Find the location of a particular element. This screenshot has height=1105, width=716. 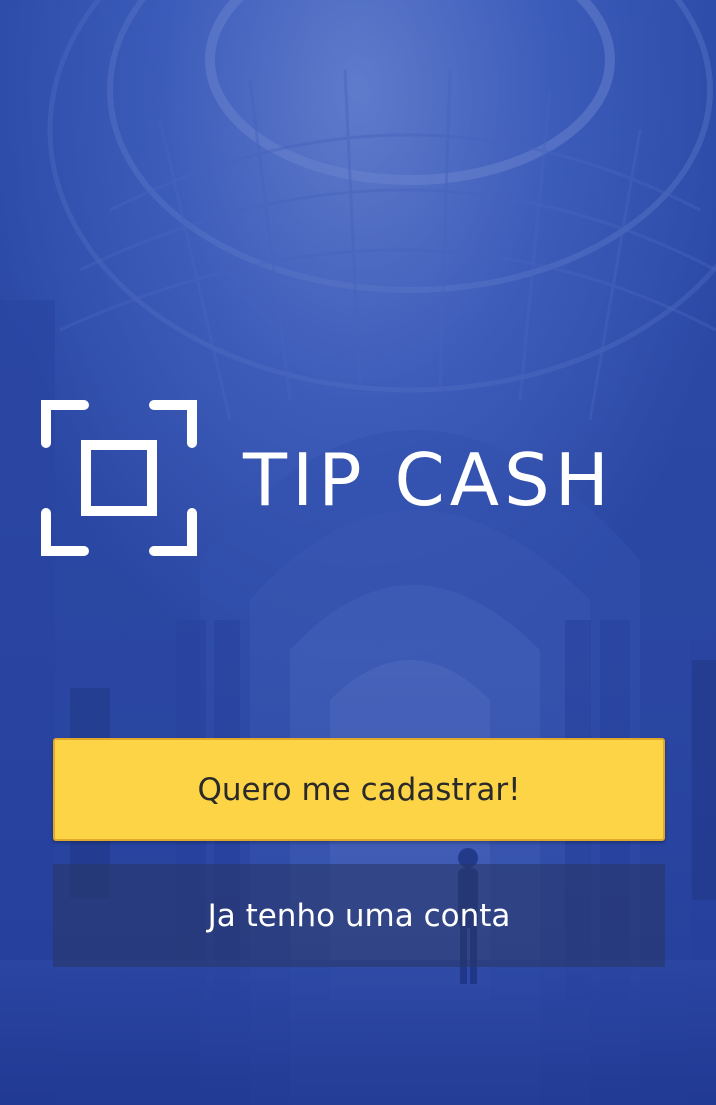

app-title: TIP CASH is located at coordinates (428, 480).